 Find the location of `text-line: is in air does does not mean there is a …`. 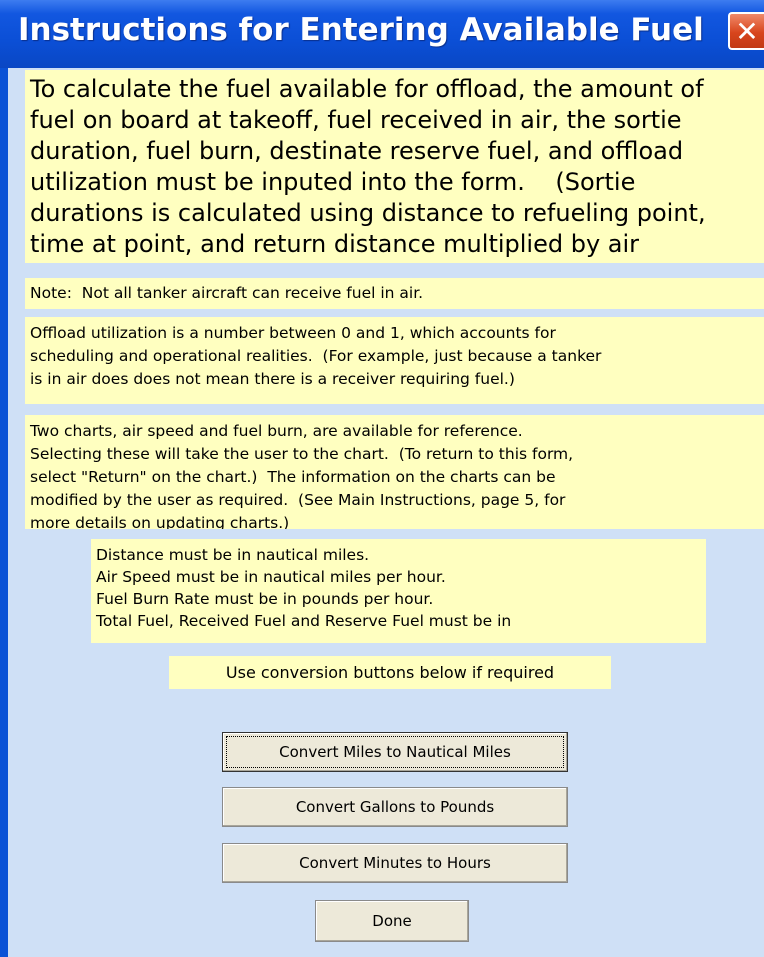

text-line: is in air does does not mean there is a … is located at coordinates (272, 379).